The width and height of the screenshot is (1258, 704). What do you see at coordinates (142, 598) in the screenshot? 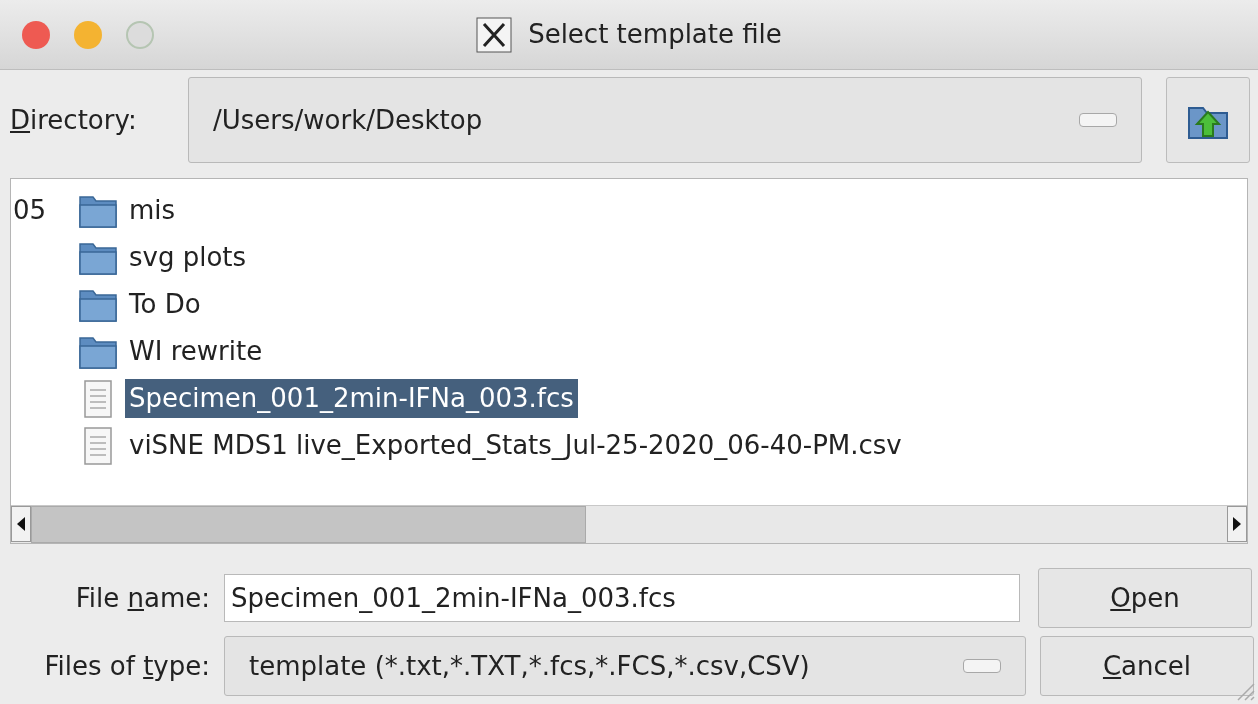
I see `file-name-label: File name:` at bounding box center [142, 598].